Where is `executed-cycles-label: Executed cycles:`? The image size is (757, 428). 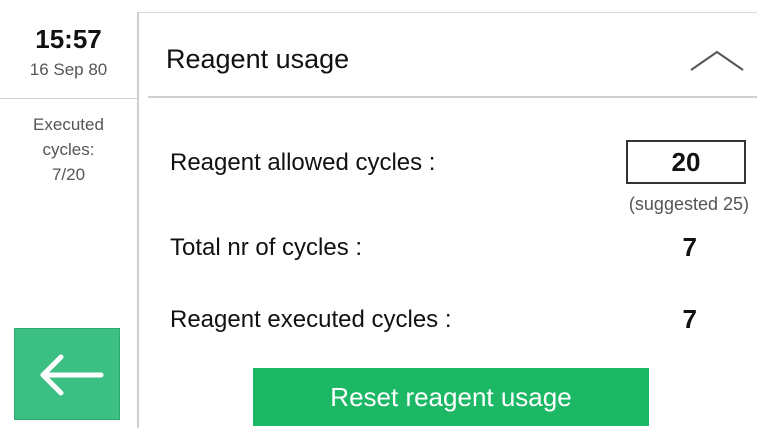
executed-cycles-label: Executed cycles: is located at coordinates (68, 137).